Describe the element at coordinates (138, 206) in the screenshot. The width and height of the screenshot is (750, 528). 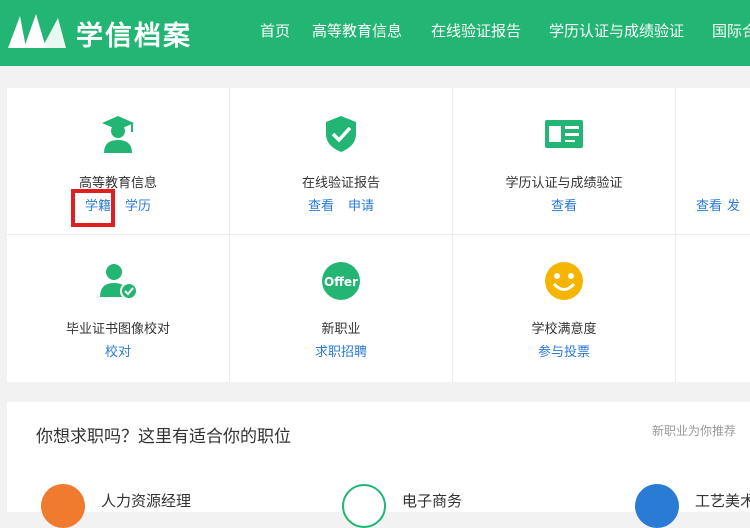
I see `link-degree: 学历` at that location.